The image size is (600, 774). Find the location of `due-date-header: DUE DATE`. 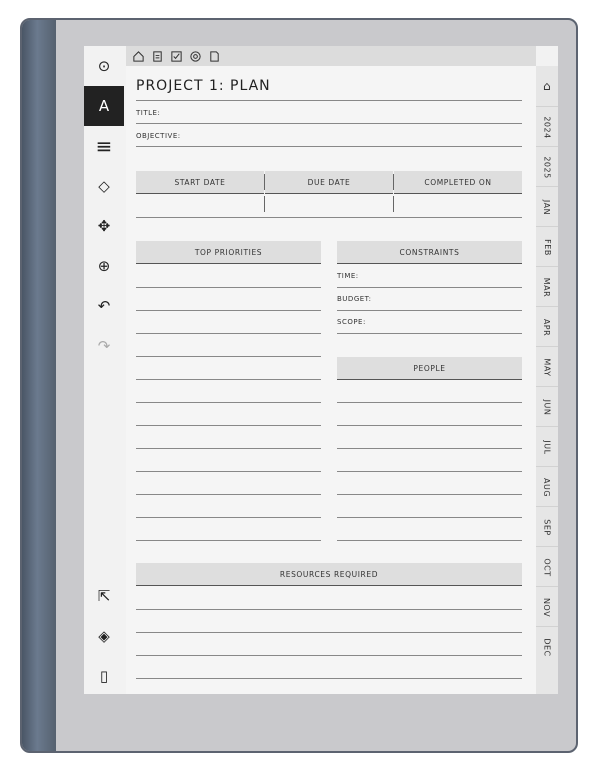

due-date-header: DUE DATE is located at coordinates (329, 182).